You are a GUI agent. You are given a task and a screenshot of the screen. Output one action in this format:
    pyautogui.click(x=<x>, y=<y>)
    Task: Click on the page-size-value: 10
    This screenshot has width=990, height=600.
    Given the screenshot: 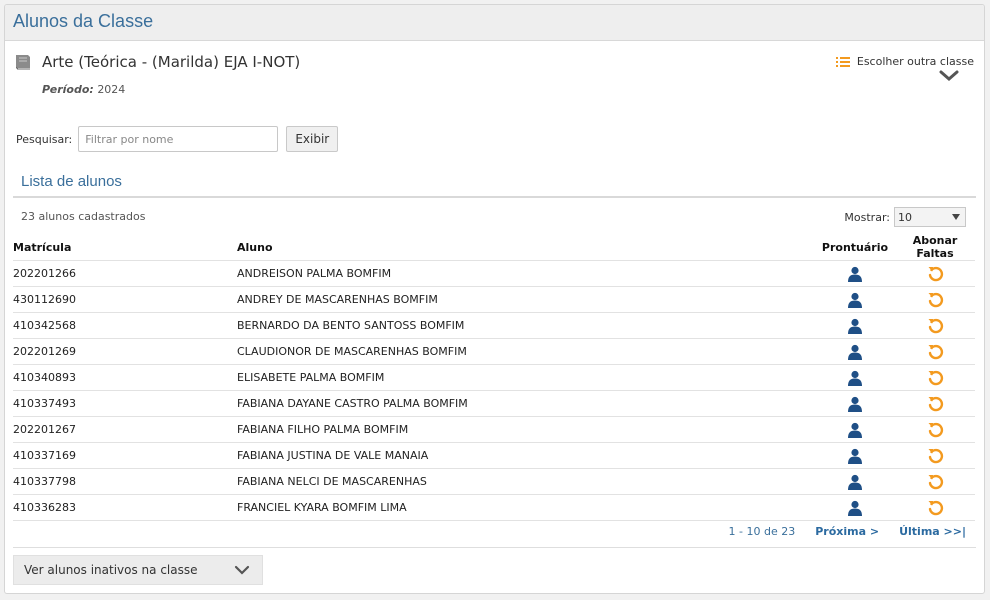 What is the action you would take?
    pyautogui.click(x=905, y=217)
    